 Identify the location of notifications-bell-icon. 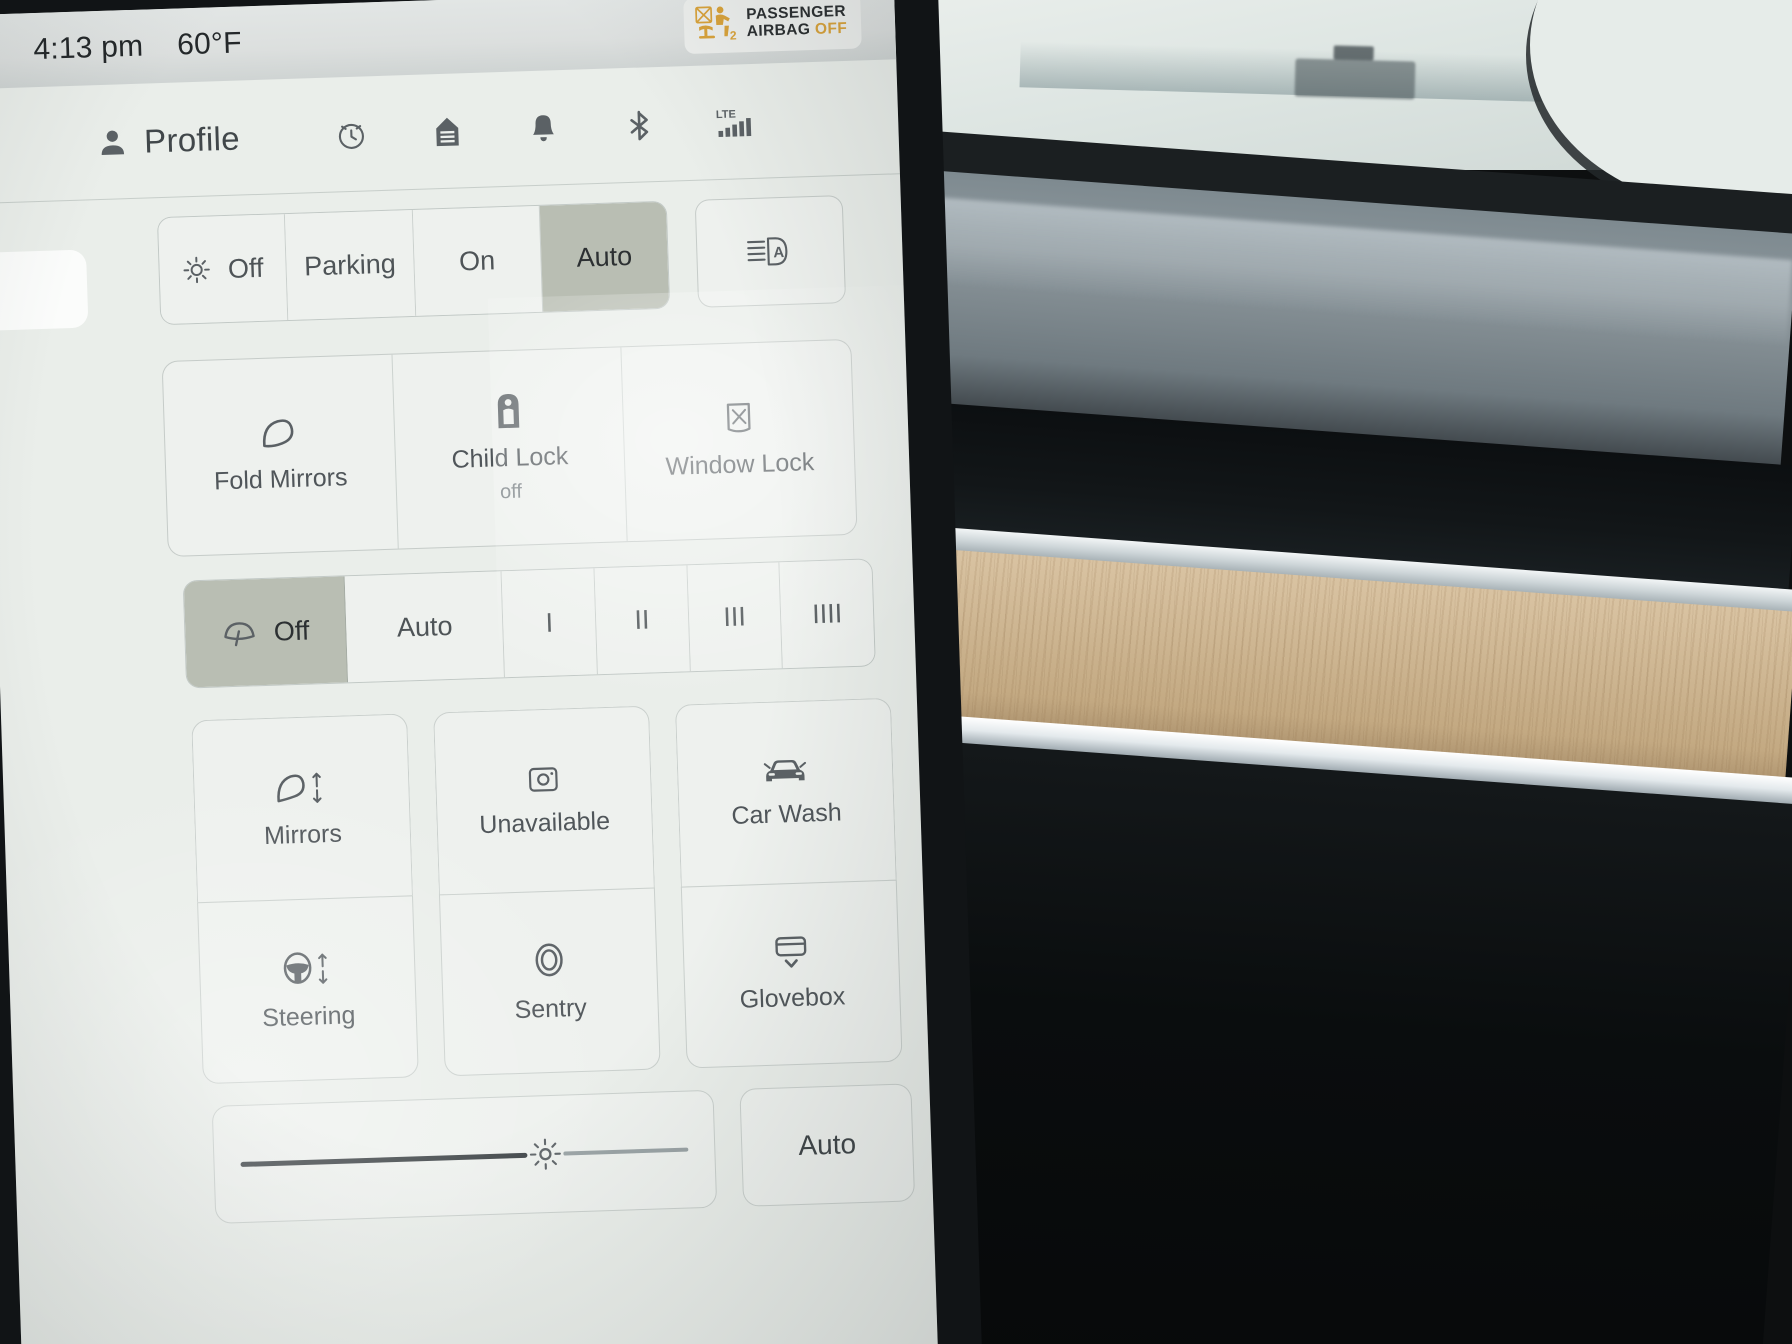
(543, 128).